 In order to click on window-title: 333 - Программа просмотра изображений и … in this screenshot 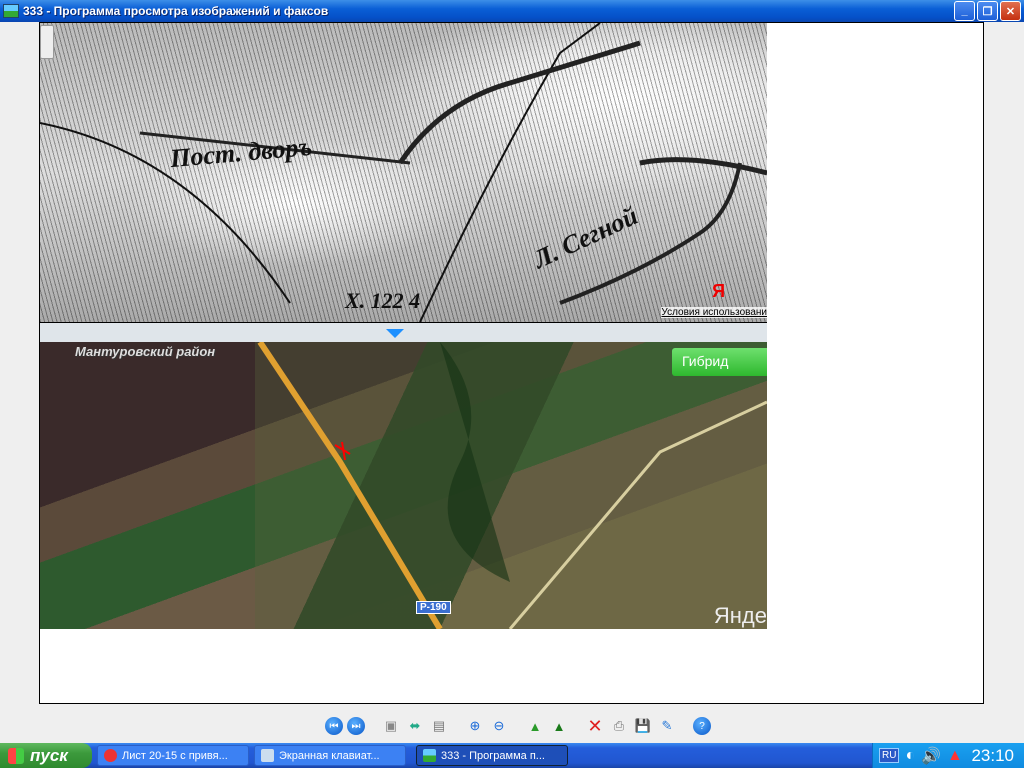, I will do `click(176, 11)`.